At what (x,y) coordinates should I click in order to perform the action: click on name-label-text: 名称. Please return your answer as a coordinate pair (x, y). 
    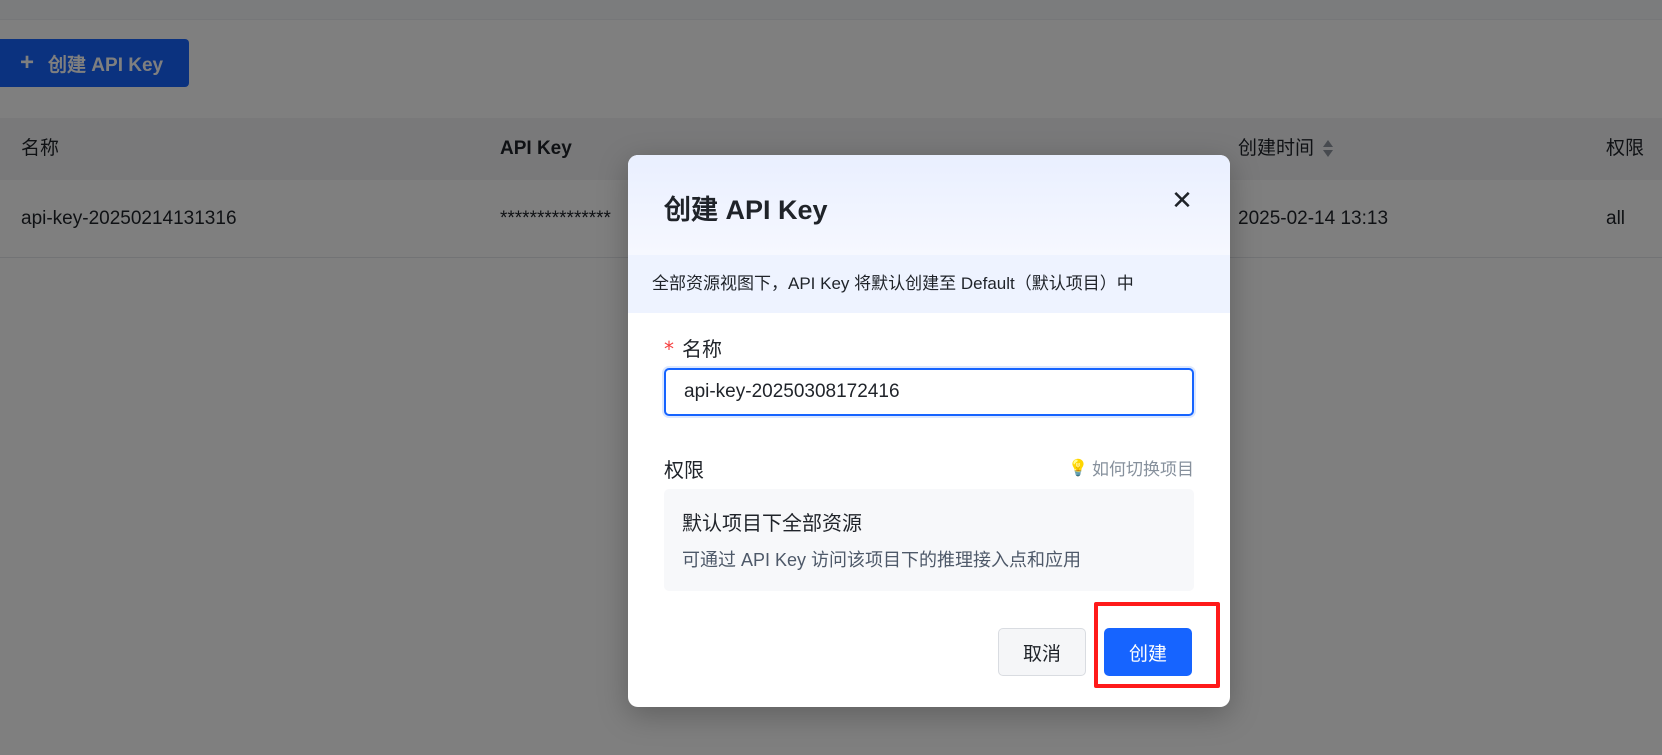
    Looking at the image, I should click on (702, 349).